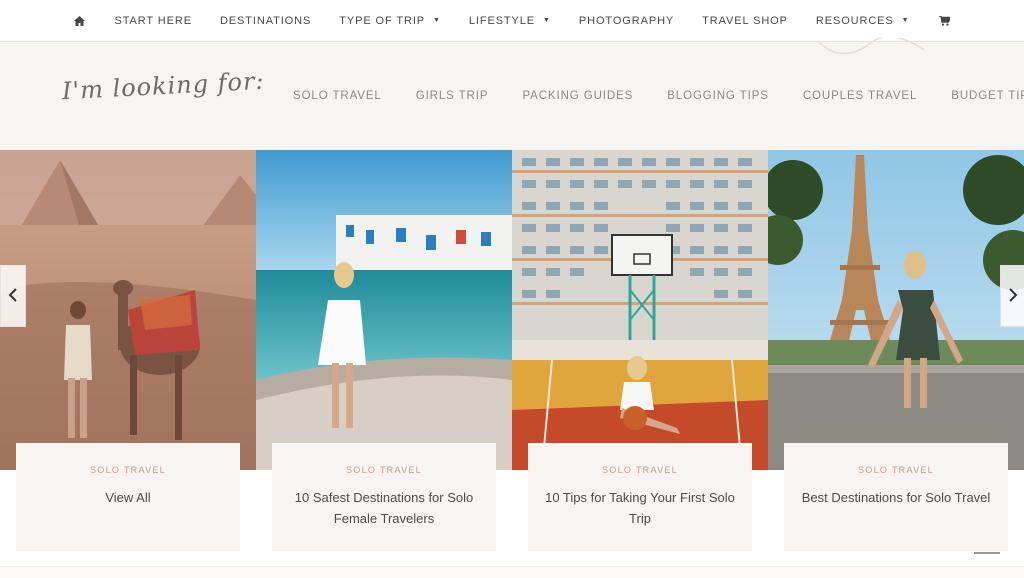  I want to click on nav-resources: RESOURCES ▼, so click(863, 21).